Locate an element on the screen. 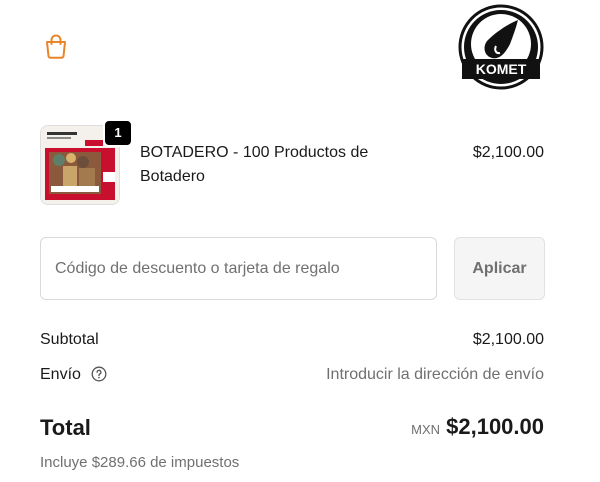 This screenshot has height=482, width=600. product-price: $2,100.00 is located at coordinates (508, 152).